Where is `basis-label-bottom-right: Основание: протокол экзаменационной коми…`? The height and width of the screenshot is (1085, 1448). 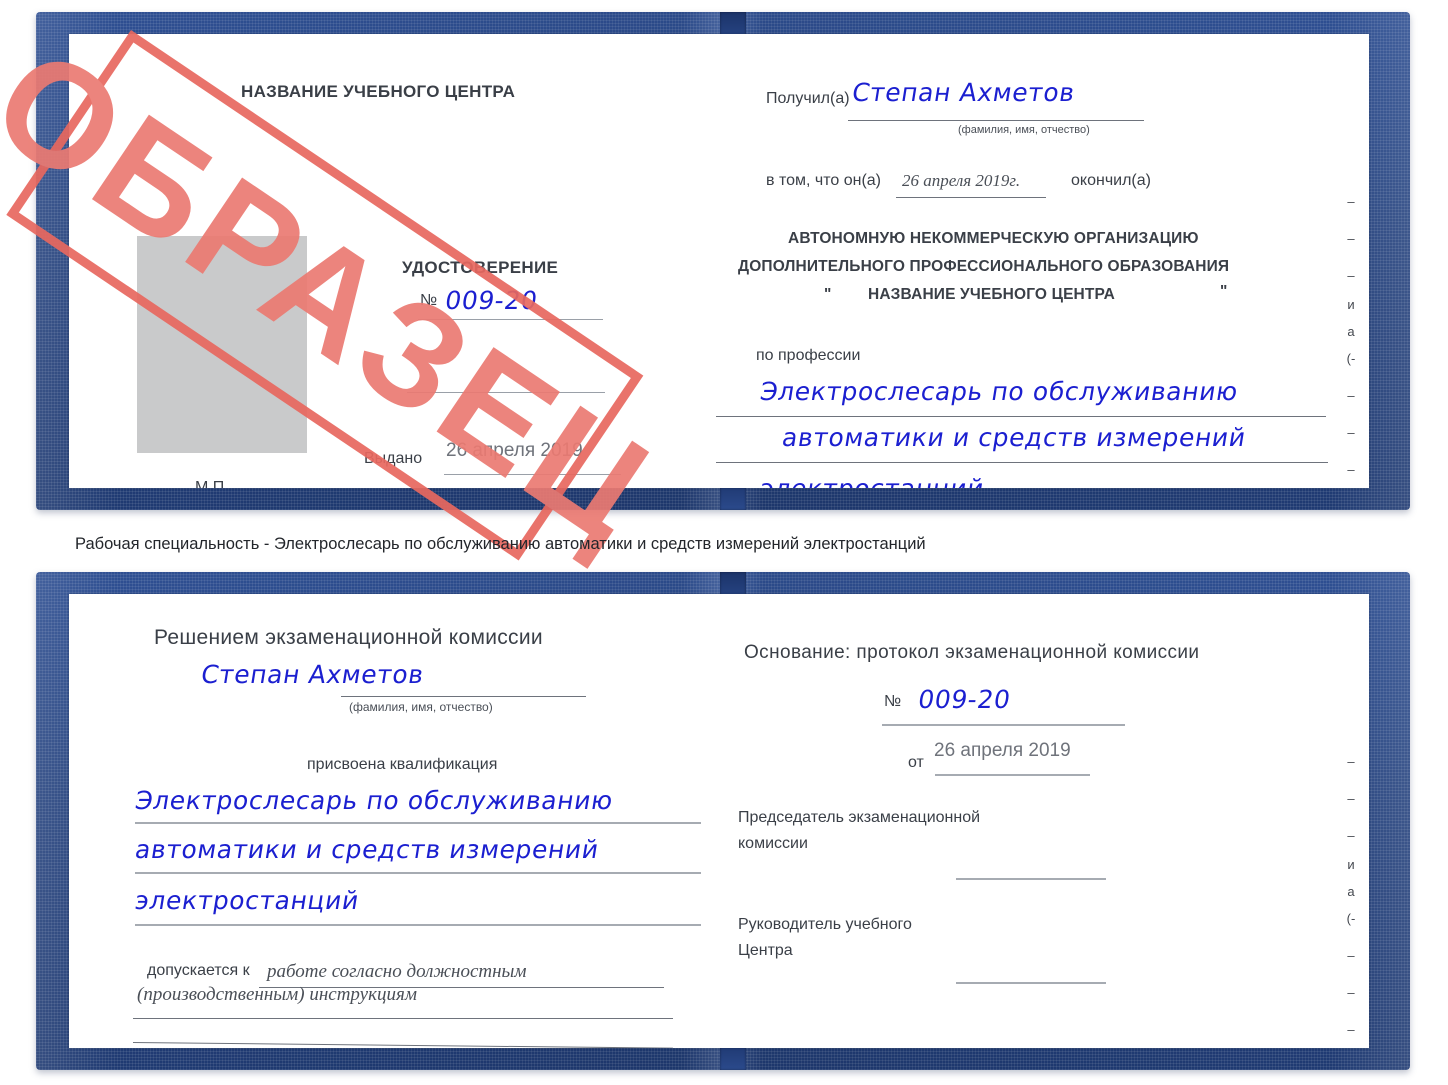 basis-label-bottom-right: Основание: протокол экзаменационной коми… is located at coordinates (972, 652).